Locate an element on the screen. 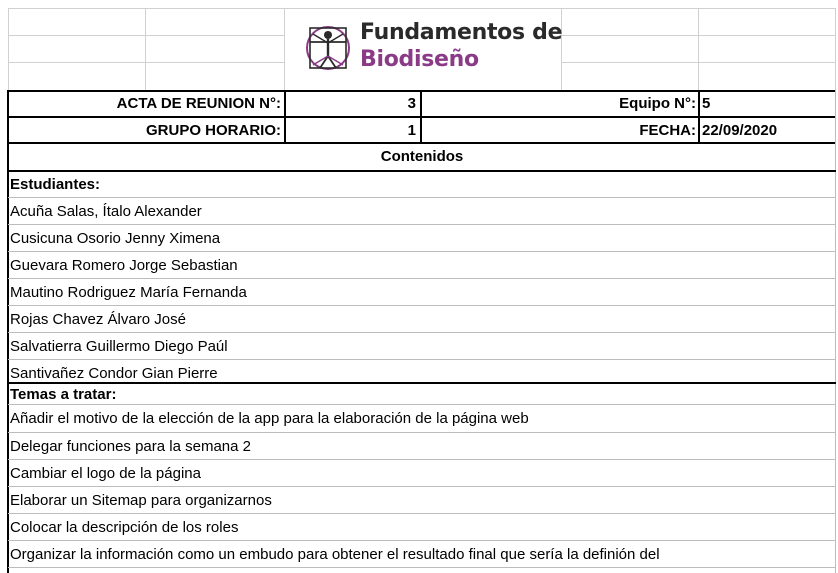 This screenshot has height=573, width=838. student-name: Santivañez Condor Gian Pierre is located at coordinates (114, 373).